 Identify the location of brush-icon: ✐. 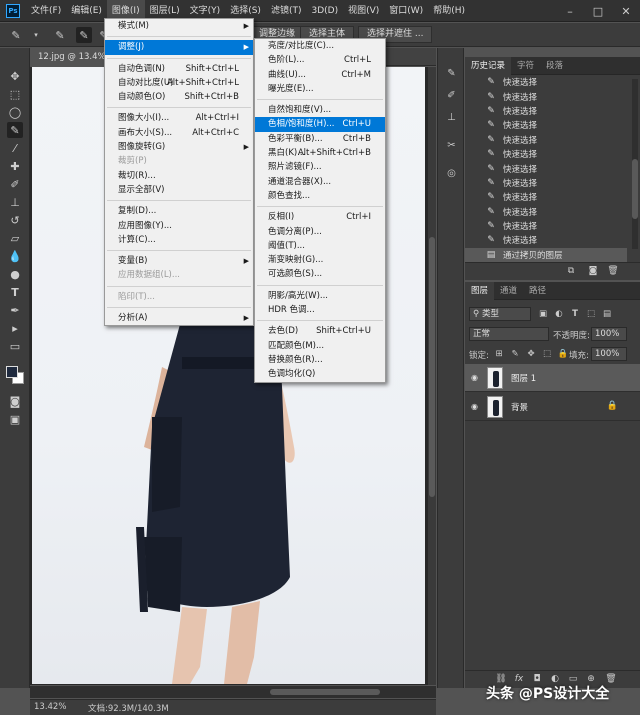
(451, 95).